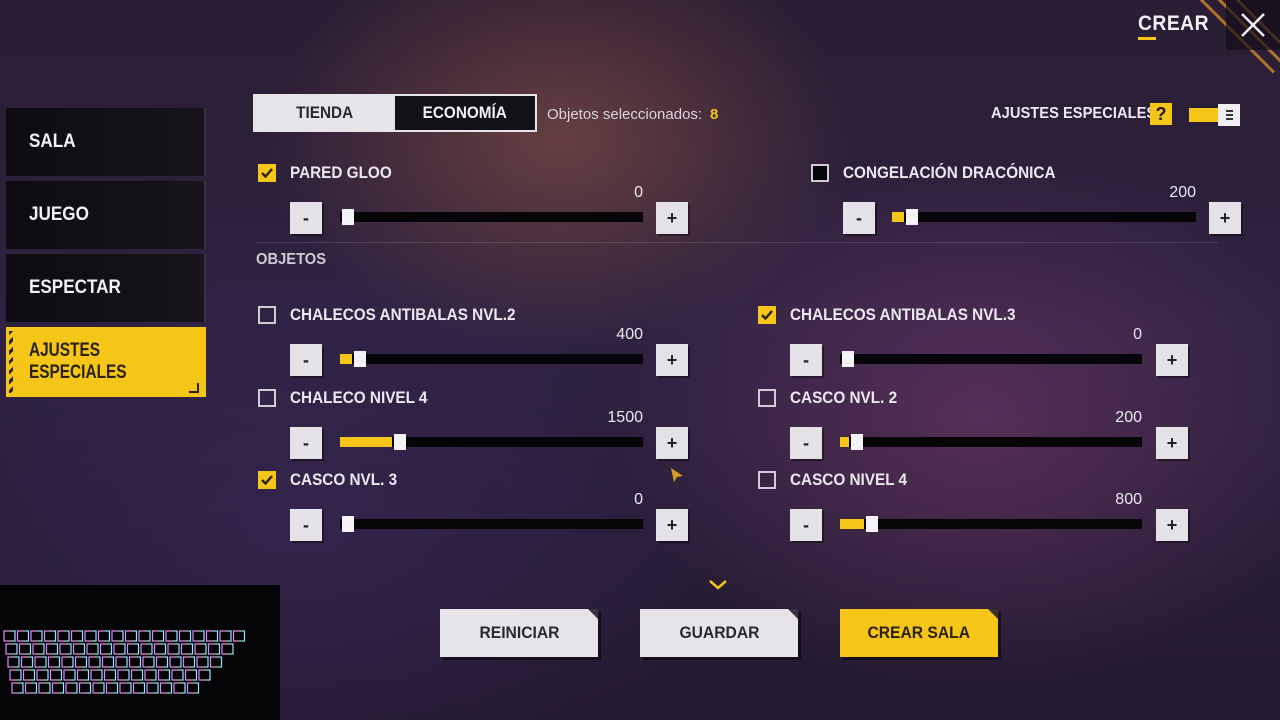  Describe the element at coordinates (341, 172) in the screenshot. I see `item-label: PARED GLOO` at that location.